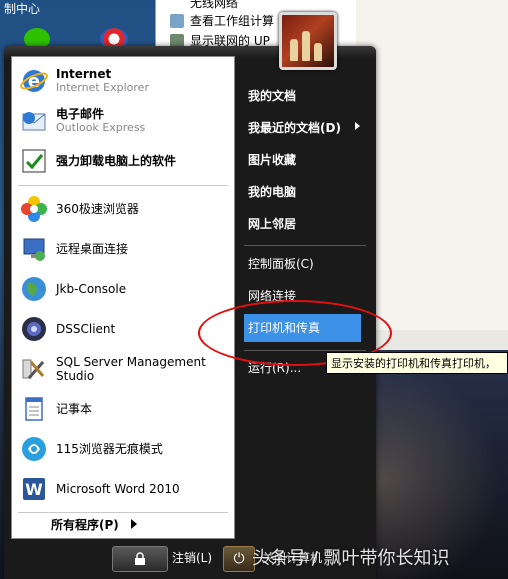 The image size is (508, 579). I want to click on program-word-2010: W Microsoft Word 2010, so click(123, 489).